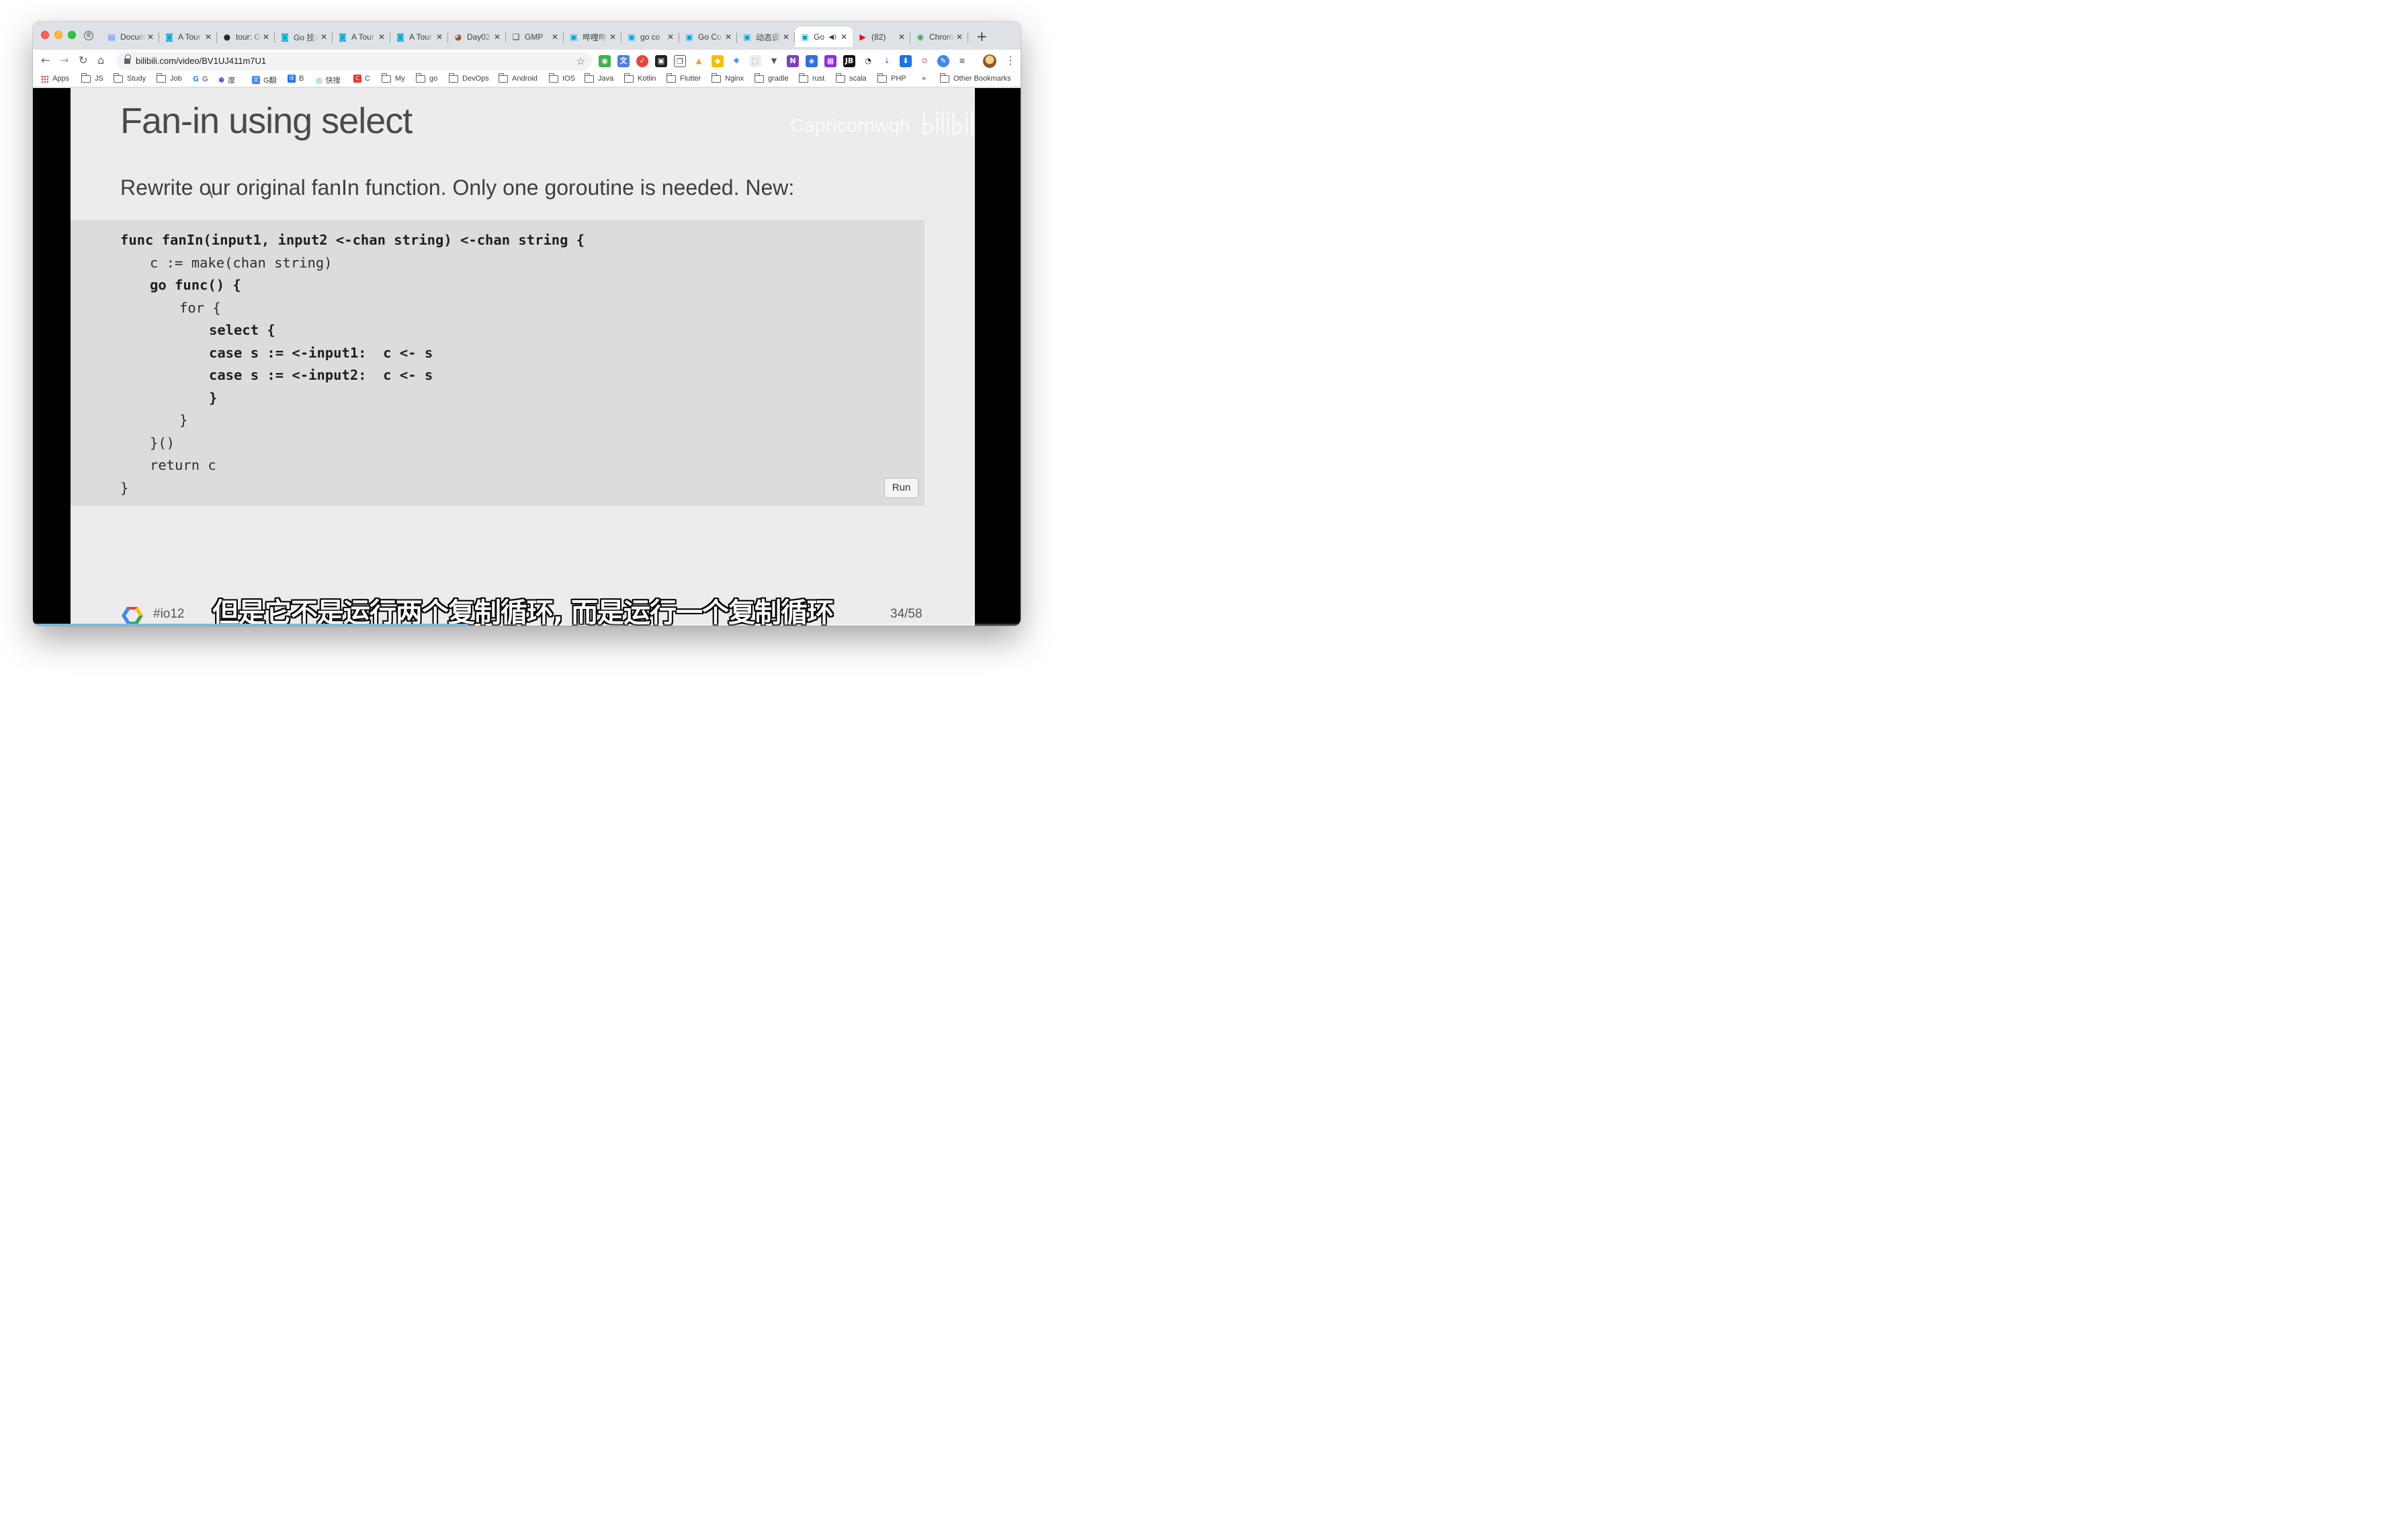 This screenshot has height=1531, width=2408. Describe the element at coordinates (699, 61) in the screenshot. I see `warning-extension-icon: ▲` at that location.